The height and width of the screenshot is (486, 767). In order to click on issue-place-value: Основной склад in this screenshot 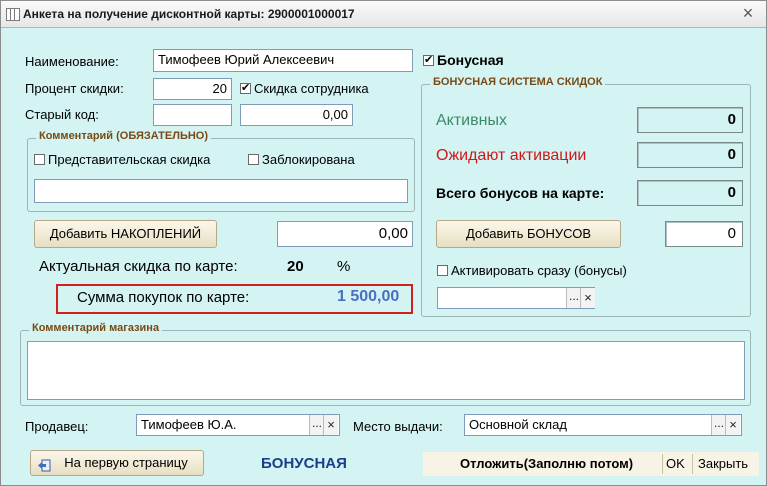, I will do `click(518, 424)`.